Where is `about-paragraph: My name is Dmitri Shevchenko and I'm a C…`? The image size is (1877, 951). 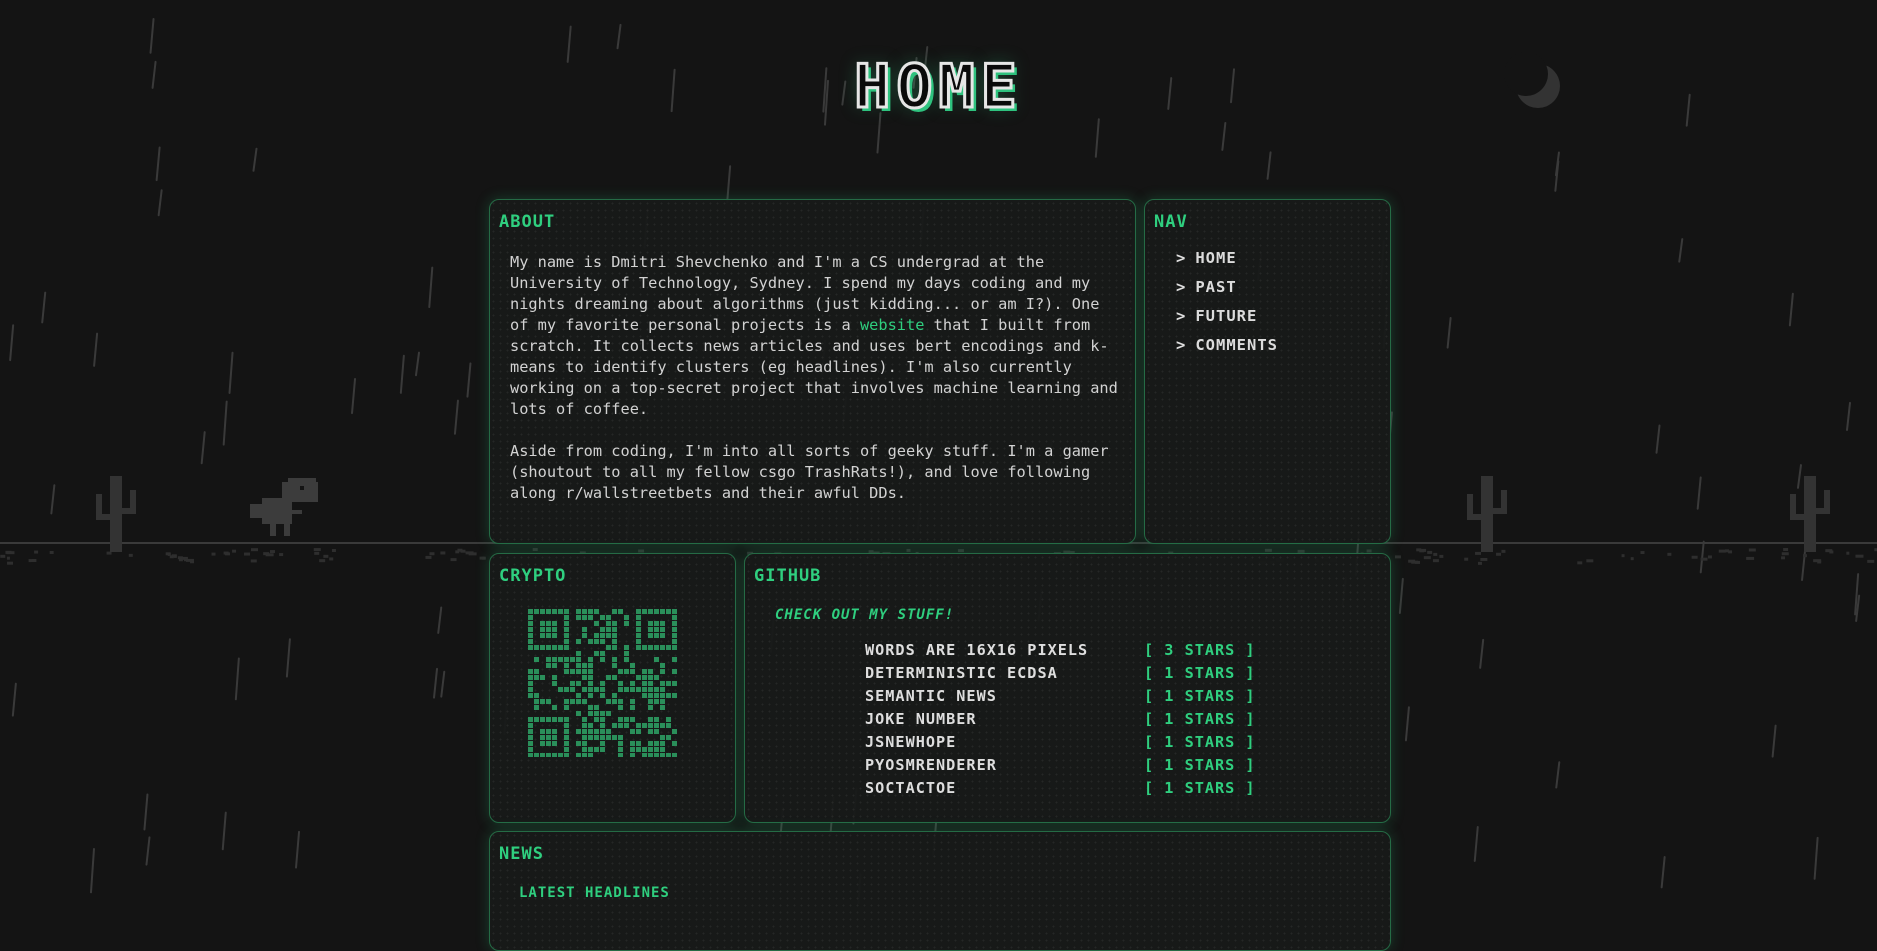 about-paragraph: My name is Dmitri Shevchenko and I'm a C… is located at coordinates (816, 336).